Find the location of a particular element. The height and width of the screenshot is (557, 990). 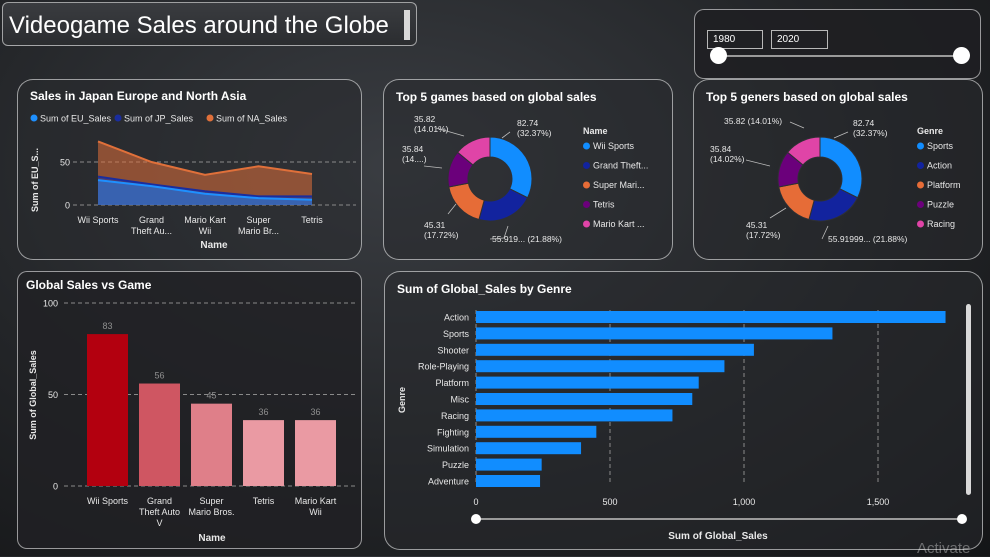

legend-label-3: Sum of NA_Sales is located at coordinates (252, 119).